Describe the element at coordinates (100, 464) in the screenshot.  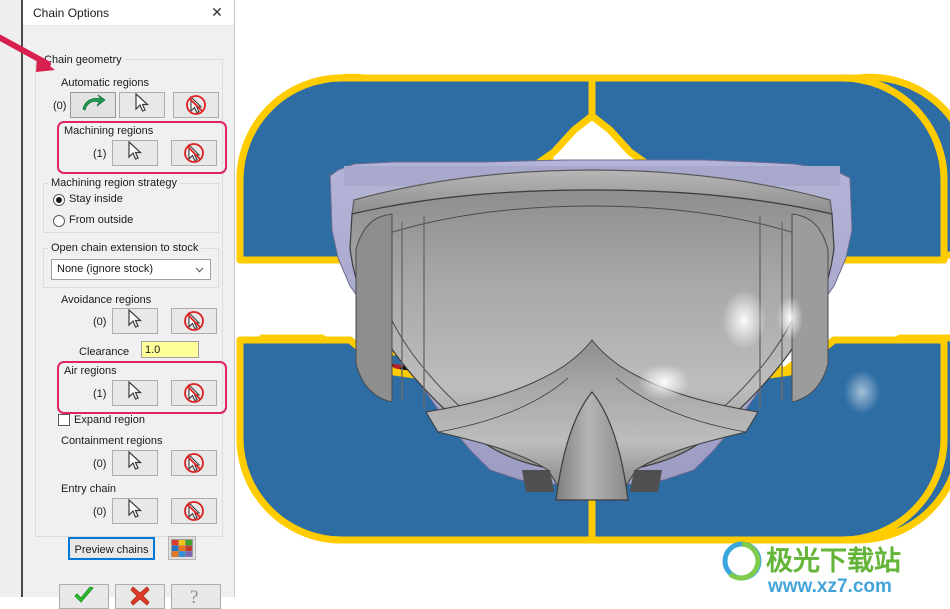
I see `containment-regions-count: (0)` at that location.